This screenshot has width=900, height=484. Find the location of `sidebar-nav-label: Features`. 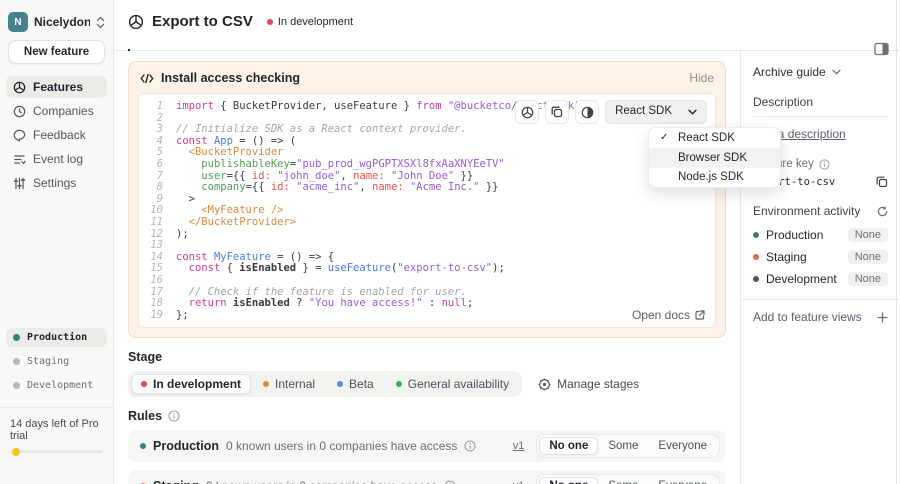

sidebar-nav-label: Features is located at coordinates (58, 87).